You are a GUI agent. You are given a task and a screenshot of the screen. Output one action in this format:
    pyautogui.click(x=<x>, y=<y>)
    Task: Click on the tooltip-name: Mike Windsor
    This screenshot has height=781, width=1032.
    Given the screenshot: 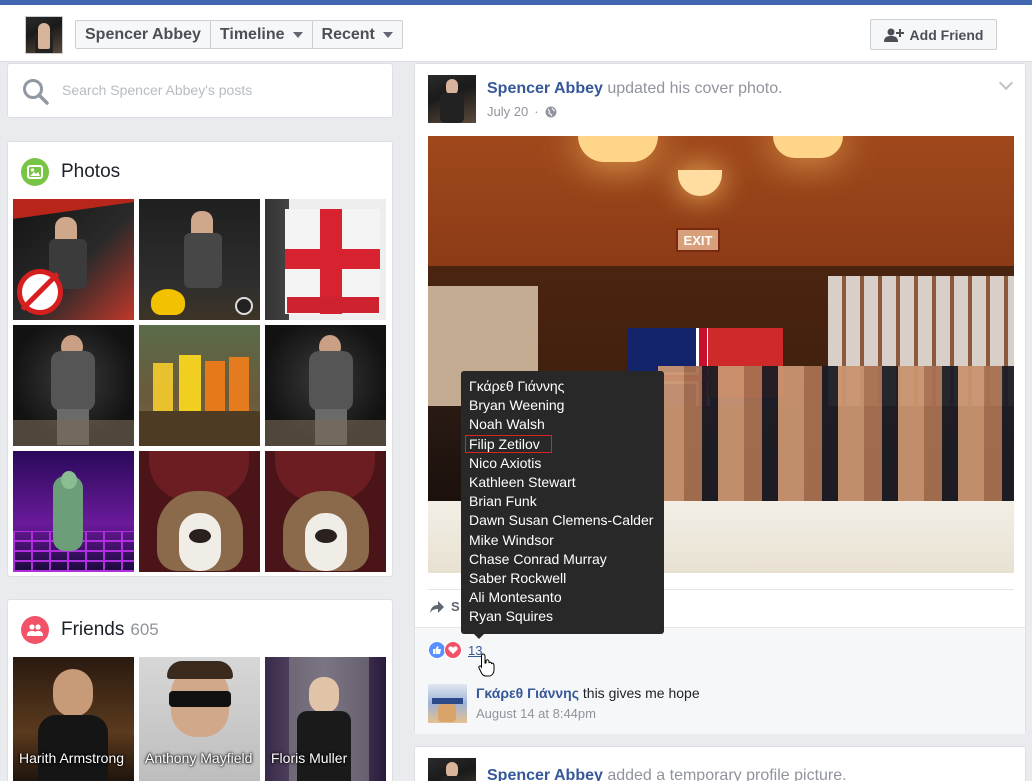 What is the action you would take?
    pyautogui.click(x=511, y=539)
    